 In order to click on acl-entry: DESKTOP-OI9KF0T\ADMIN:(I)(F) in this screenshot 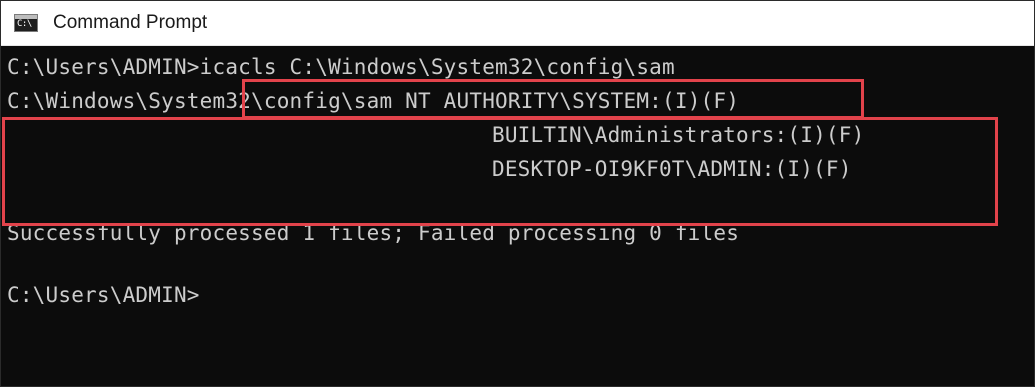, I will do `click(672, 169)`.